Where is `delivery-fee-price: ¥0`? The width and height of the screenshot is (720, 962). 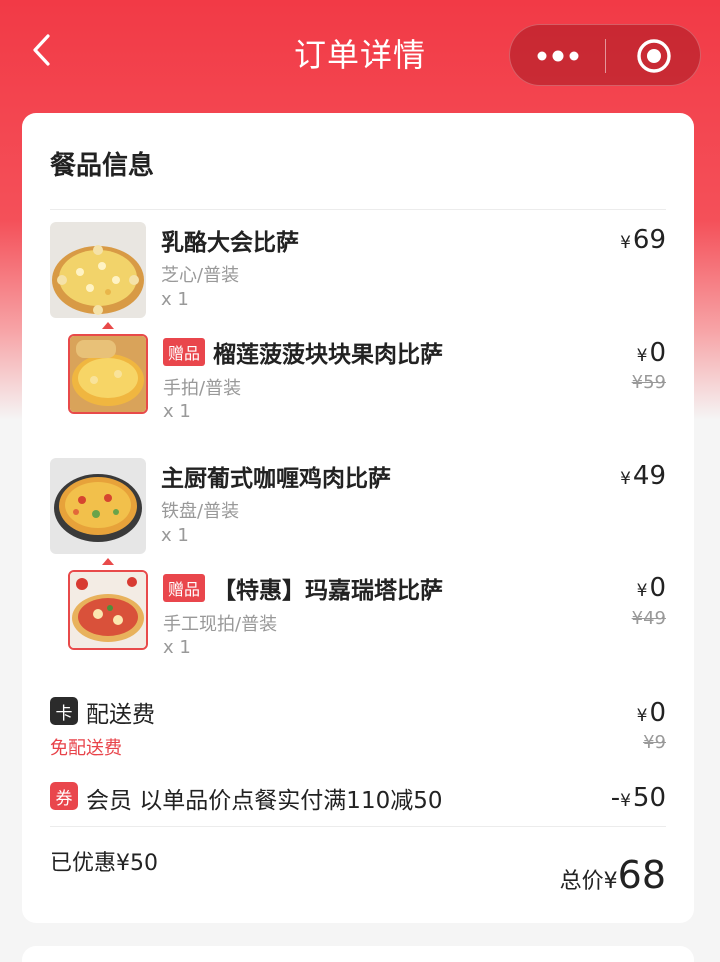 delivery-fee-price: ¥0 is located at coordinates (651, 713).